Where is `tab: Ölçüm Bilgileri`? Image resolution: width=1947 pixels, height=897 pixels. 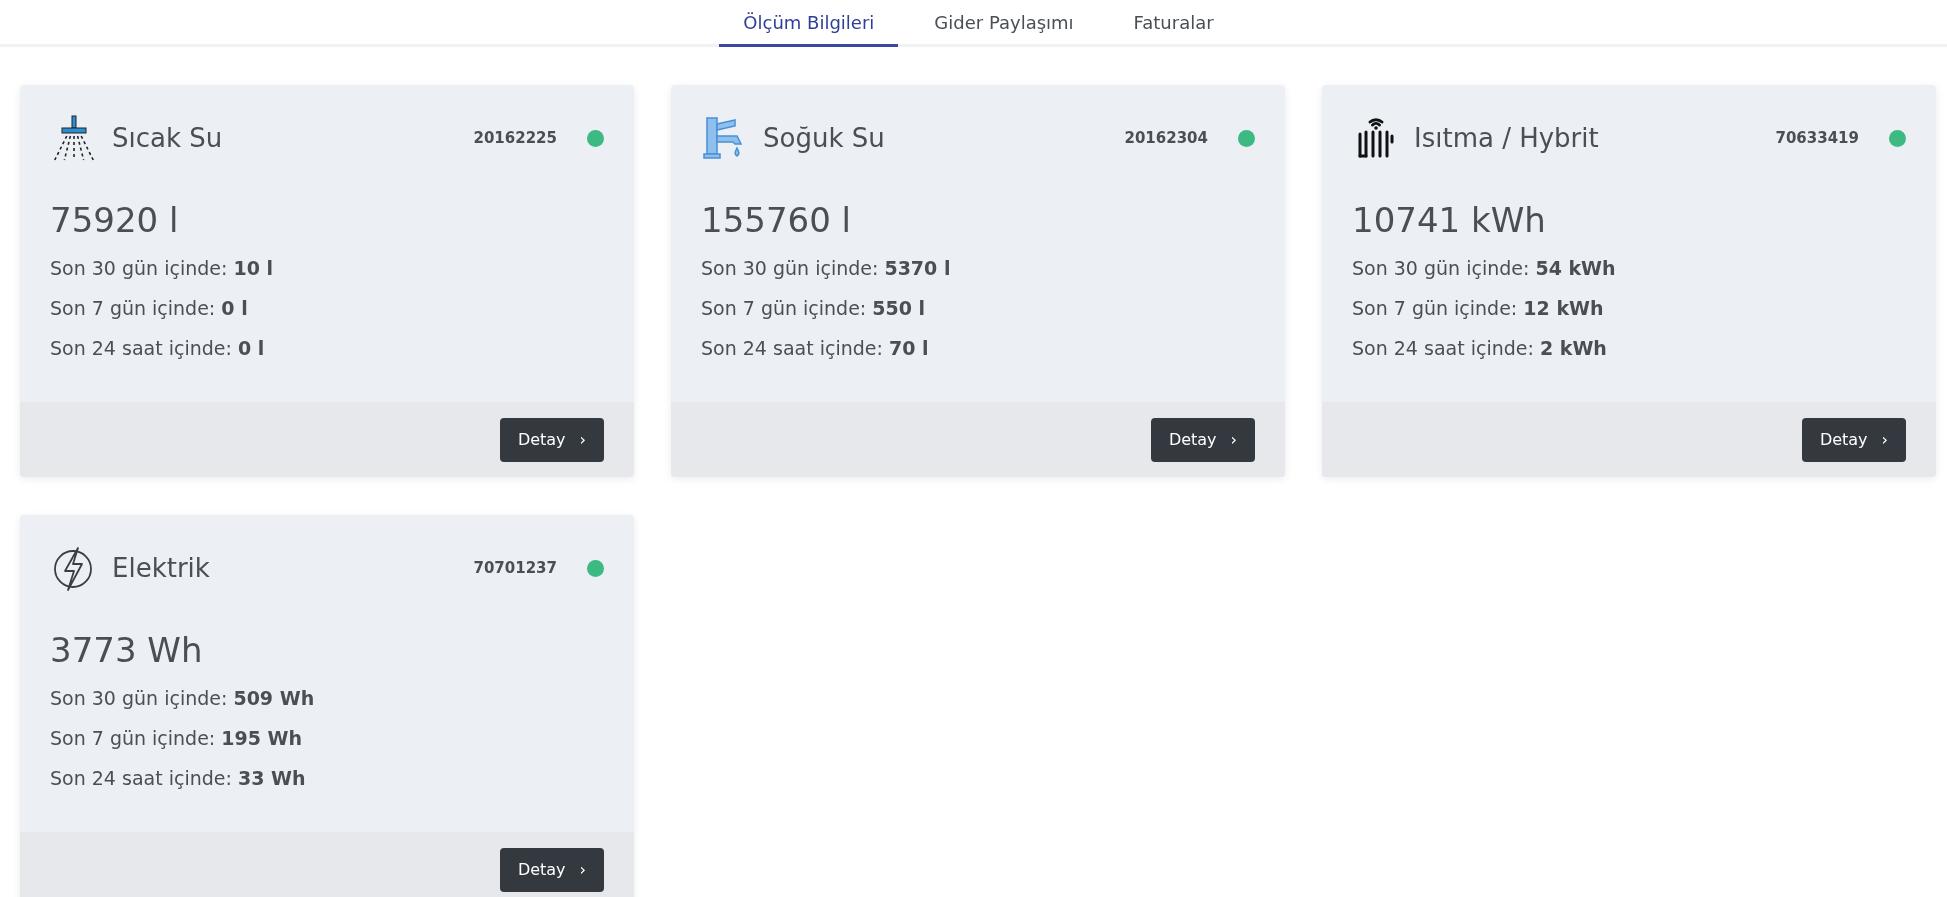 tab: Ölçüm Bilgileri is located at coordinates (809, 23).